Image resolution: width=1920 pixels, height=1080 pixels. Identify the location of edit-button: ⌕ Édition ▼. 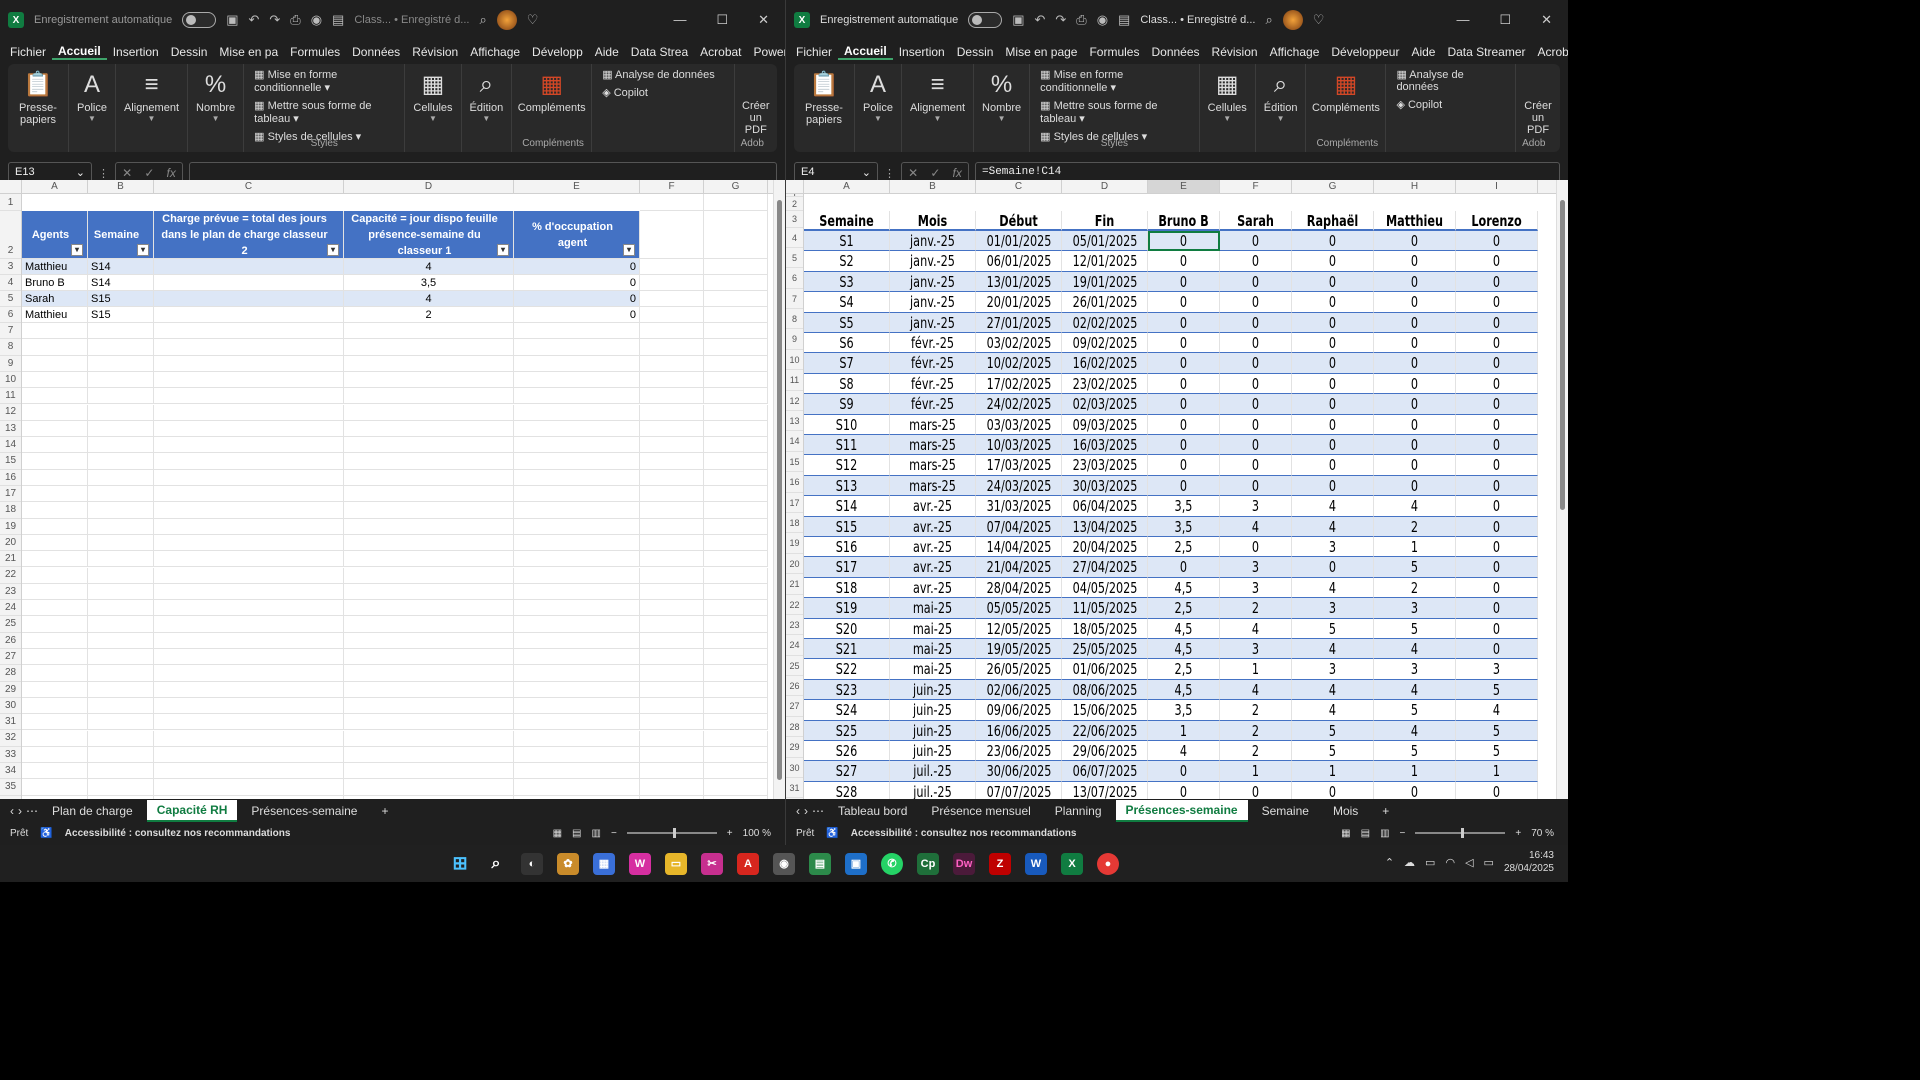
(1281, 108).